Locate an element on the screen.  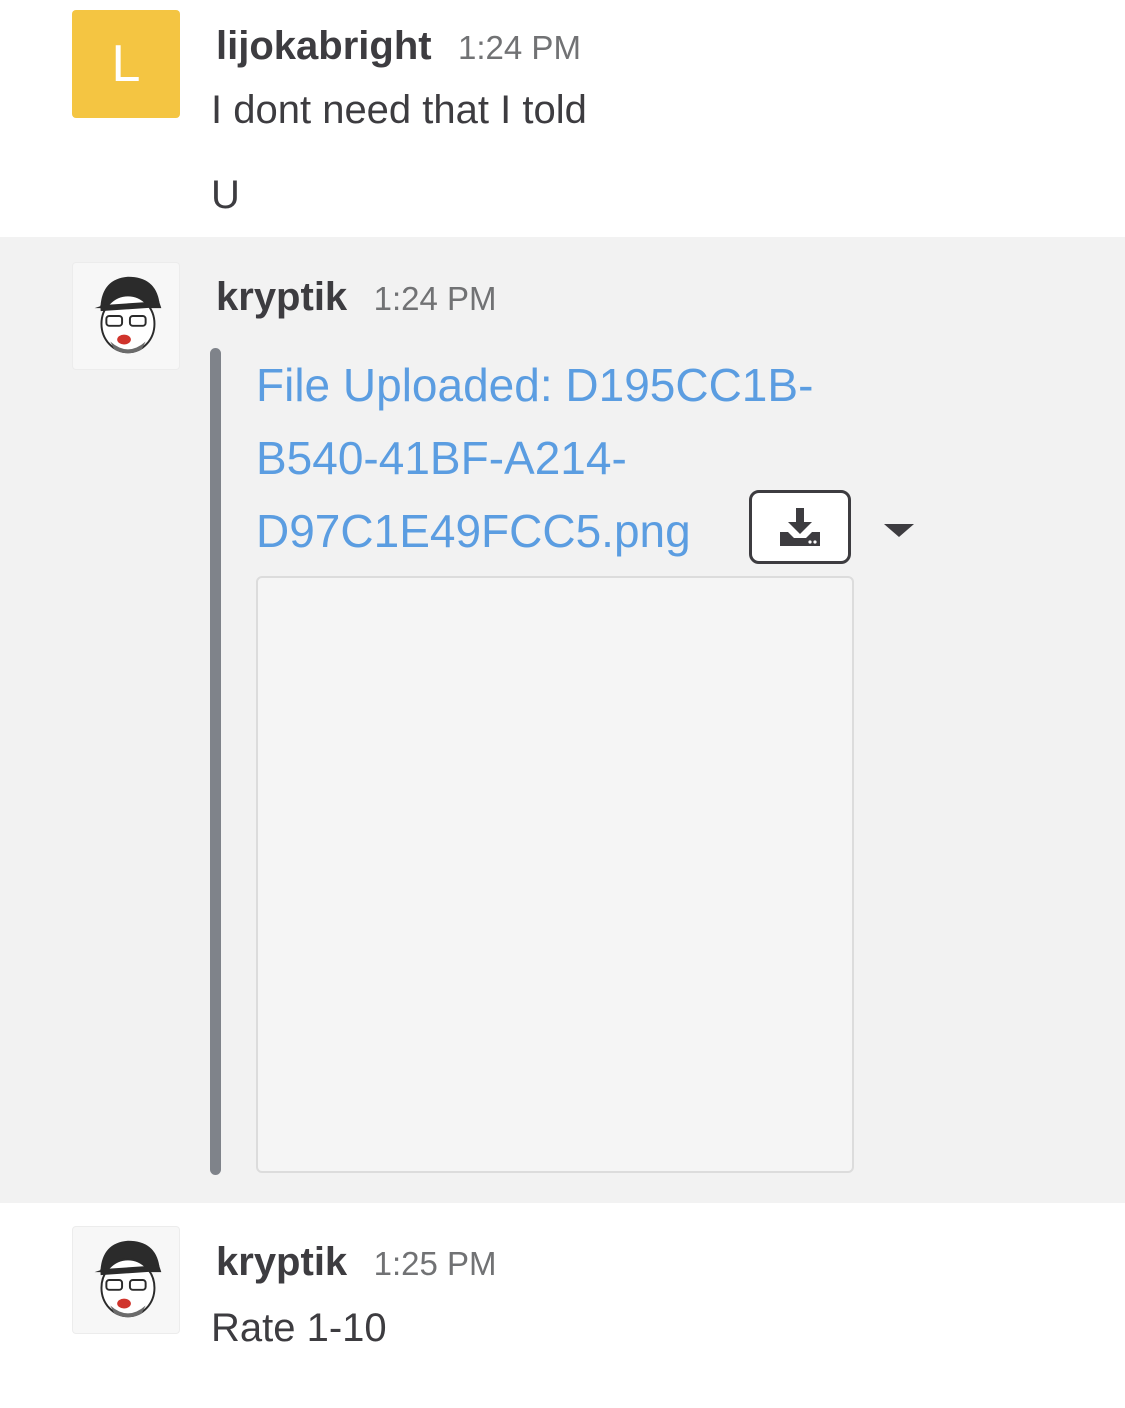
caret-down-icon is located at coordinates (899, 530).